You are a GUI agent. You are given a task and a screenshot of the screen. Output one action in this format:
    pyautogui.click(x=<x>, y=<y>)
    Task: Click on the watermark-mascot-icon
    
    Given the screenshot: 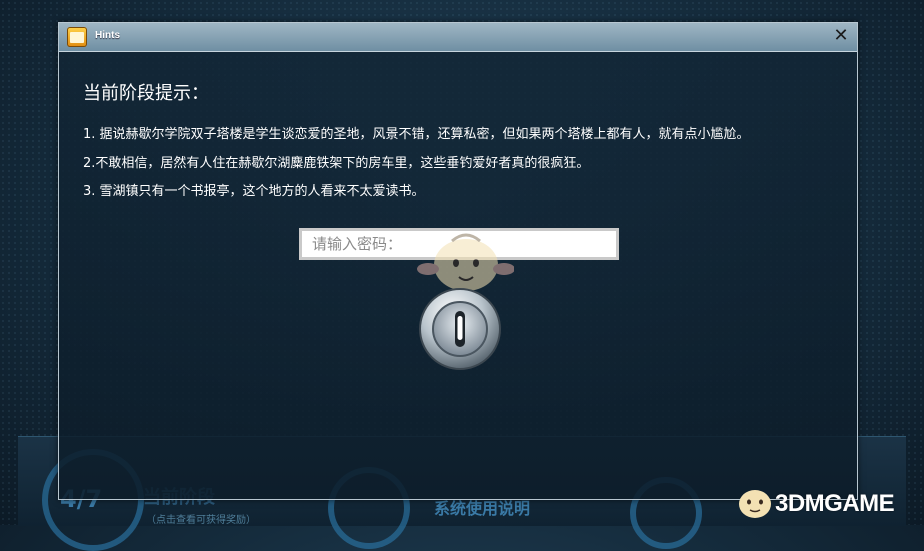 What is the action you would take?
    pyautogui.click(x=755, y=504)
    